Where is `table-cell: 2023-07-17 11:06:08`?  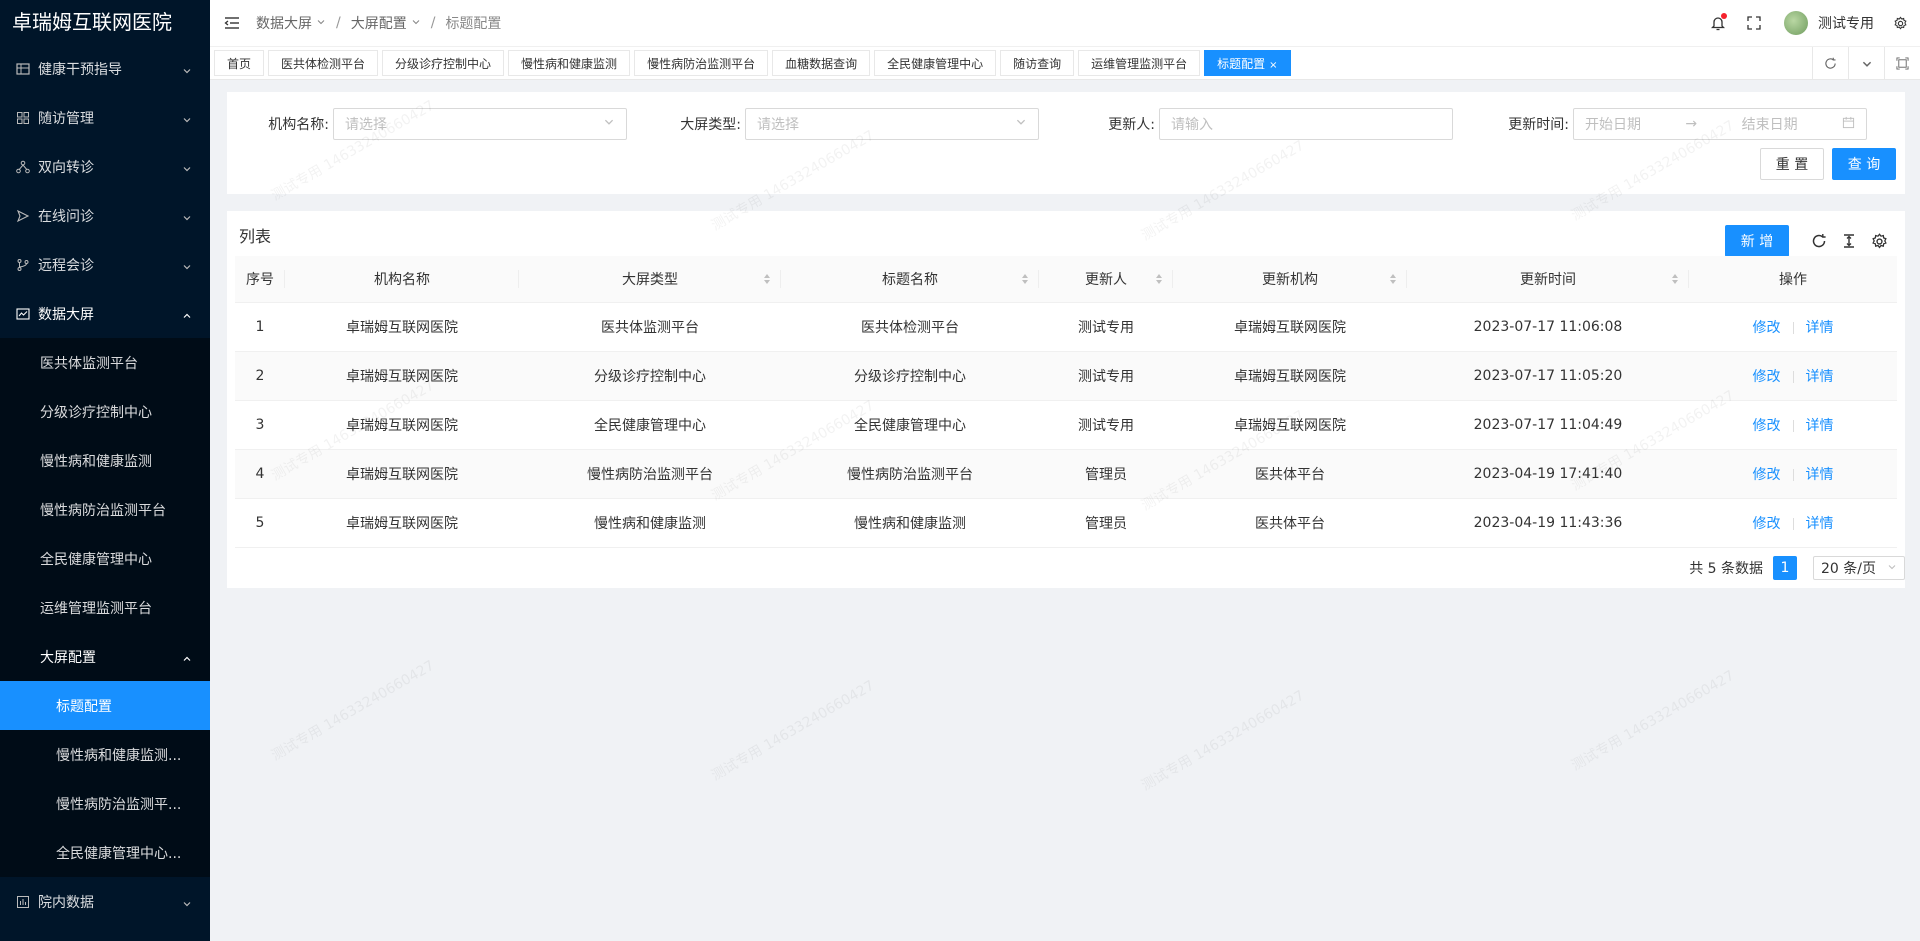 table-cell: 2023-07-17 11:06:08 is located at coordinates (1548, 327).